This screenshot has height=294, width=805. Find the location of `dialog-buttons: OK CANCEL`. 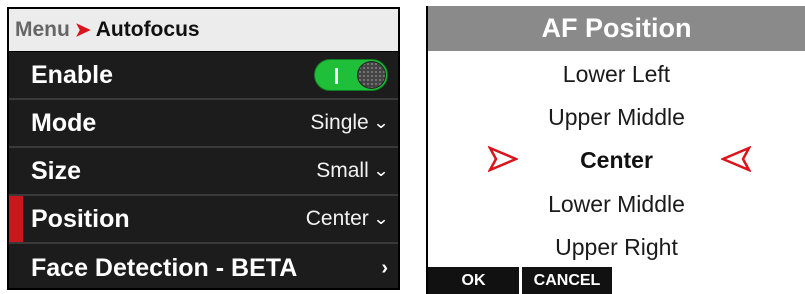

dialog-buttons: OK CANCEL is located at coordinates (521, 280).